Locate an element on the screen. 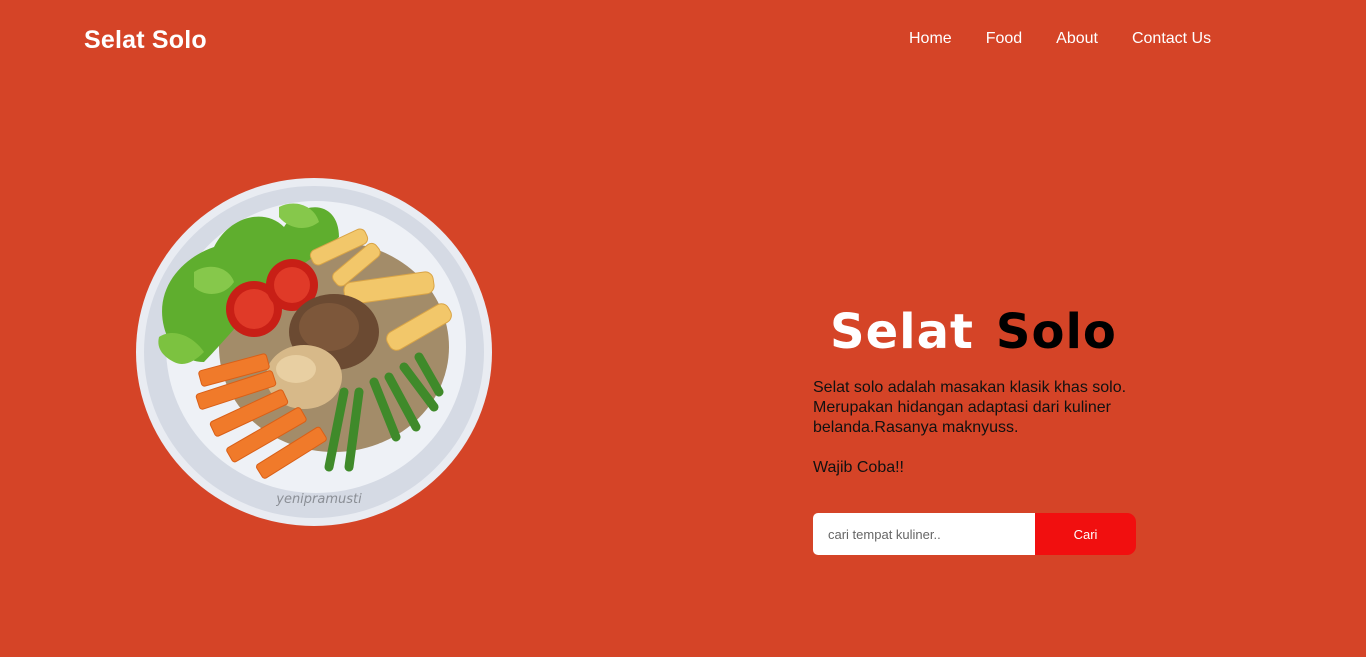 The image size is (1366, 657). nav-link-about: About is located at coordinates (1077, 39).